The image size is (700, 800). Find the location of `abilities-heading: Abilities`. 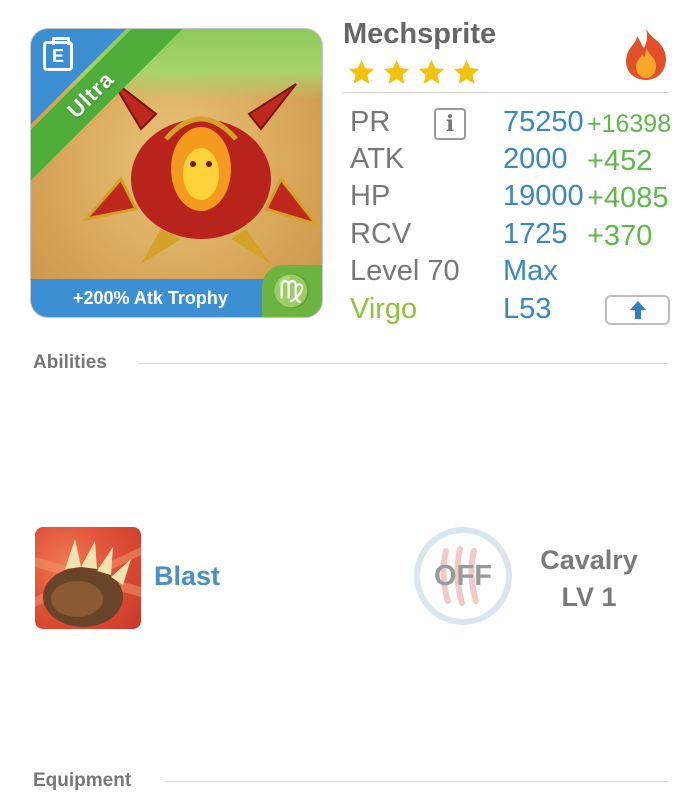

abilities-heading: Abilities is located at coordinates (70, 362).